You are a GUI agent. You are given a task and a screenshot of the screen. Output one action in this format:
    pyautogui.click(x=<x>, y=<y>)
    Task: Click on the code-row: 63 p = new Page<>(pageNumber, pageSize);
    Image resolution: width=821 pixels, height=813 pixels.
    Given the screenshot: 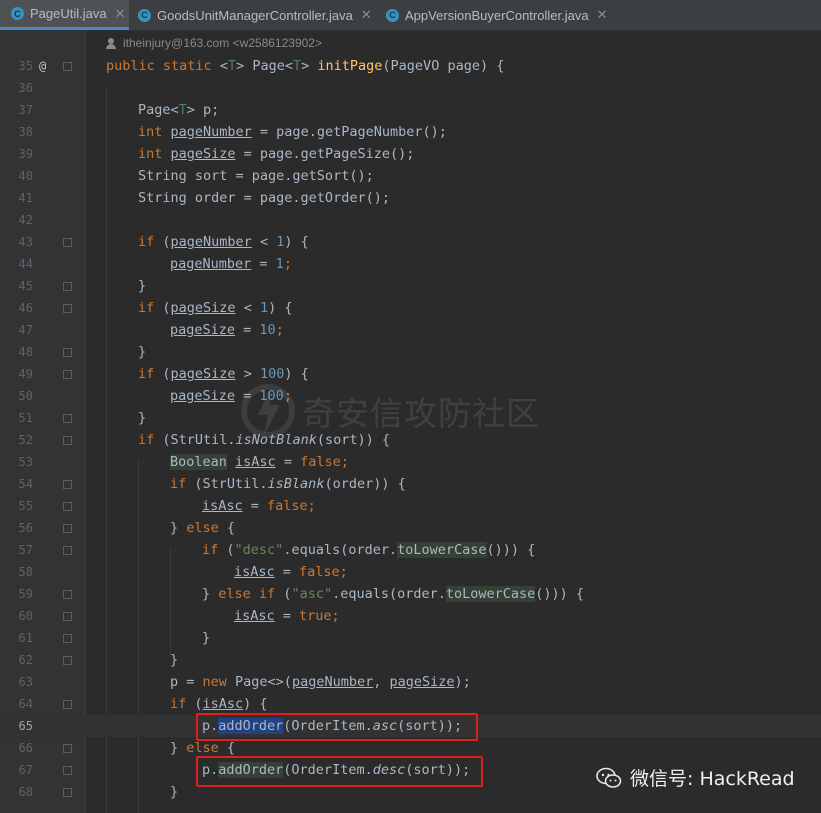 What is the action you would take?
    pyautogui.click(x=410, y=682)
    